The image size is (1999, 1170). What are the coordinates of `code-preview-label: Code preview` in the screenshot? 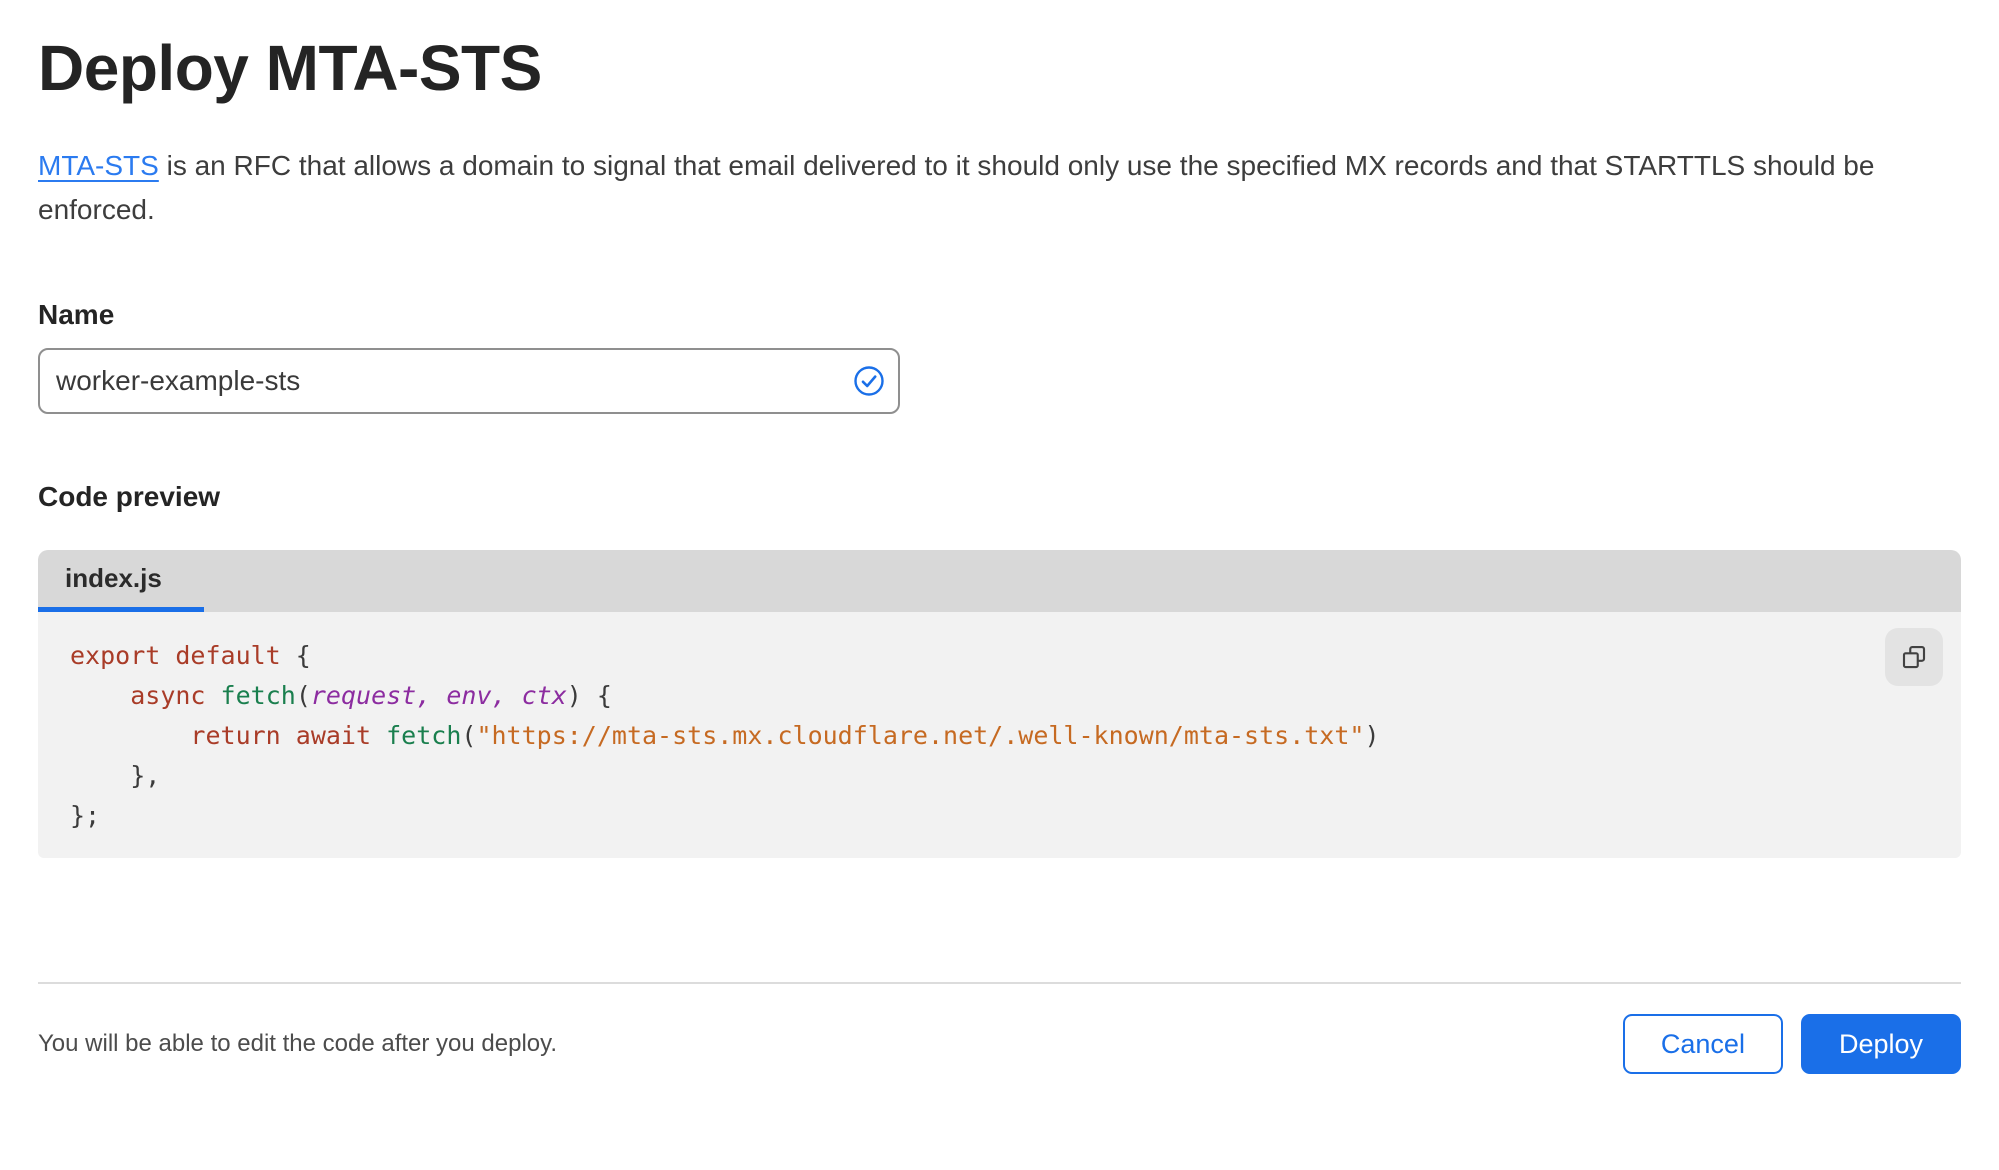 It's located at (129, 496).